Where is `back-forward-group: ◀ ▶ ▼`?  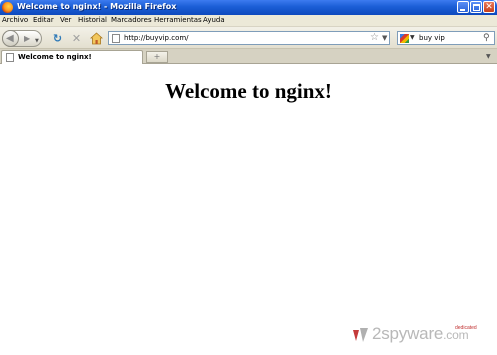 back-forward-group: ◀ ▶ ▼ is located at coordinates (22, 38).